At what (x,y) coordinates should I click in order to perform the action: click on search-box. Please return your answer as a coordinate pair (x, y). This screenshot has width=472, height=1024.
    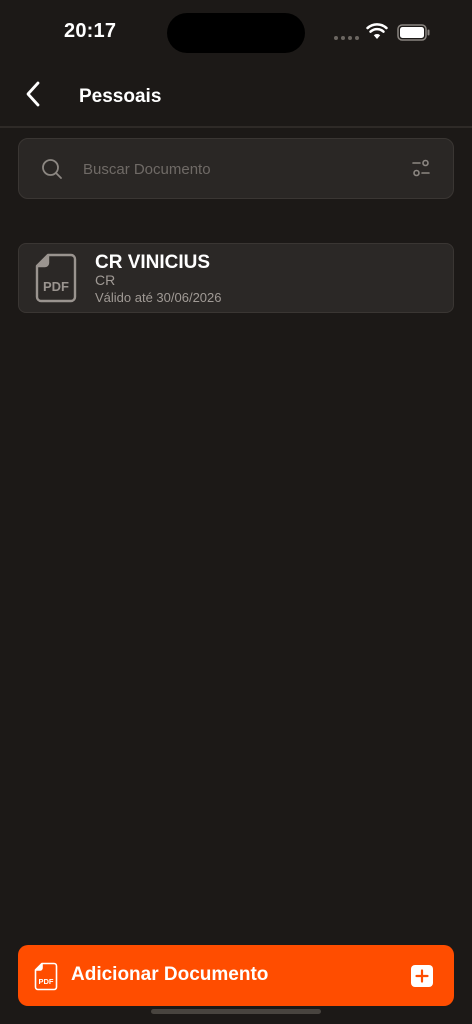
    Looking at the image, I should click on (236, 168).